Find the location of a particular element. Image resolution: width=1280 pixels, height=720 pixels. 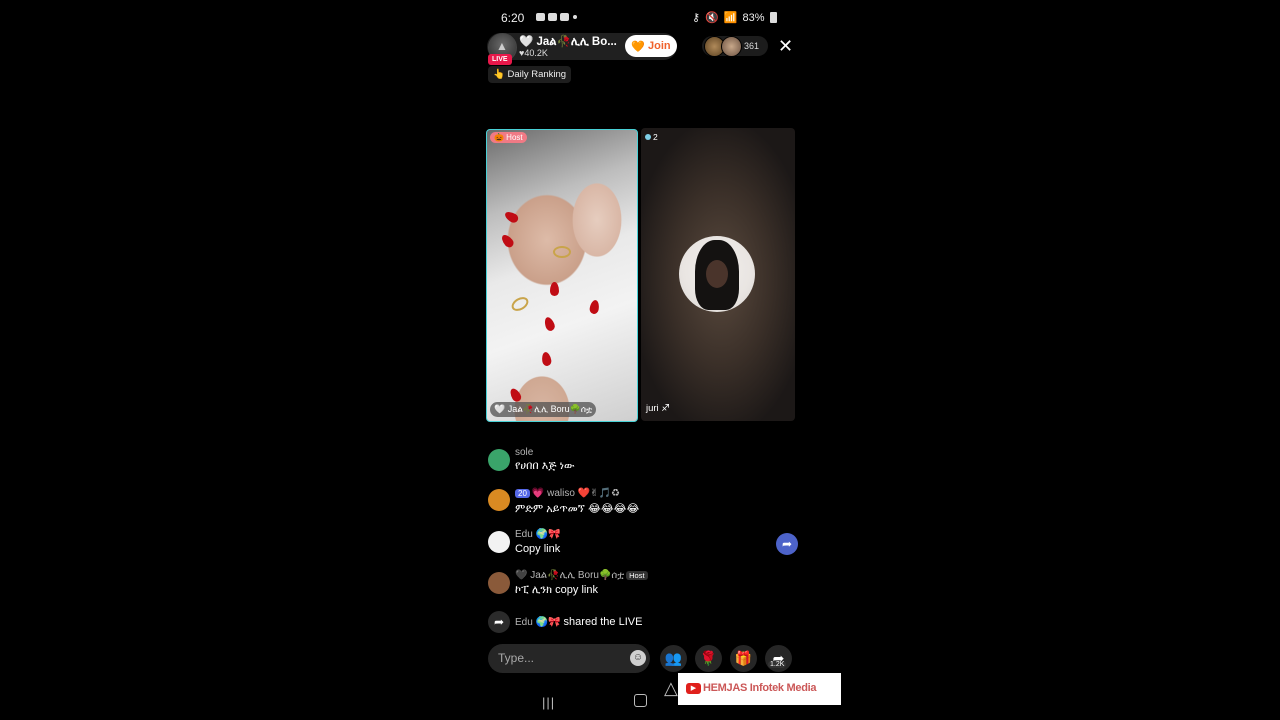

level-badge: 20 is located at coordinates (522, 493).